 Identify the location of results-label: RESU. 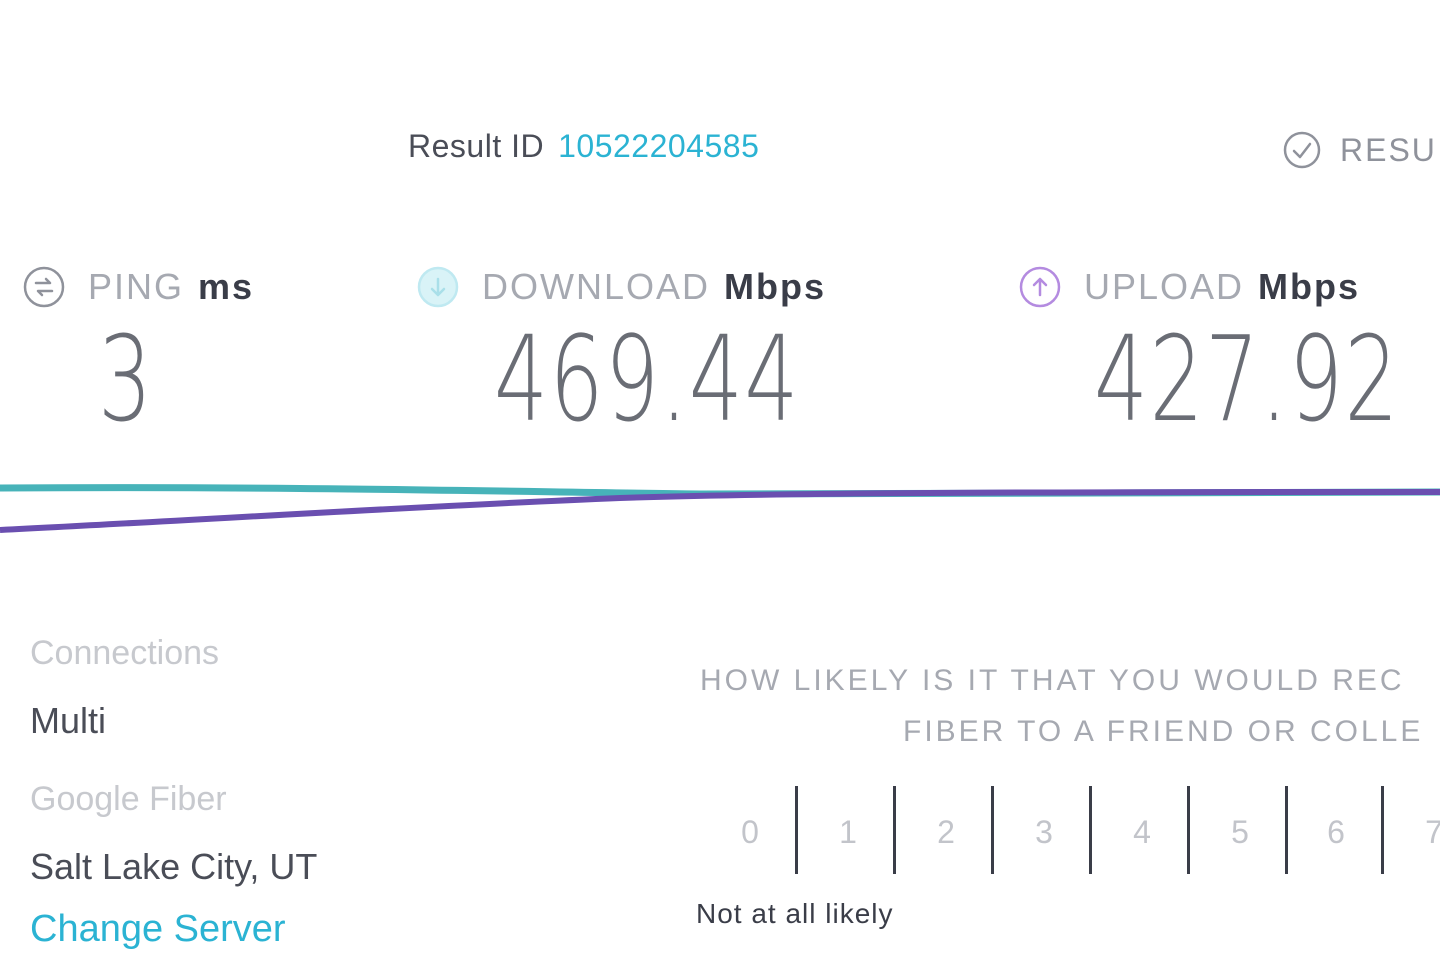
(1388, 149).